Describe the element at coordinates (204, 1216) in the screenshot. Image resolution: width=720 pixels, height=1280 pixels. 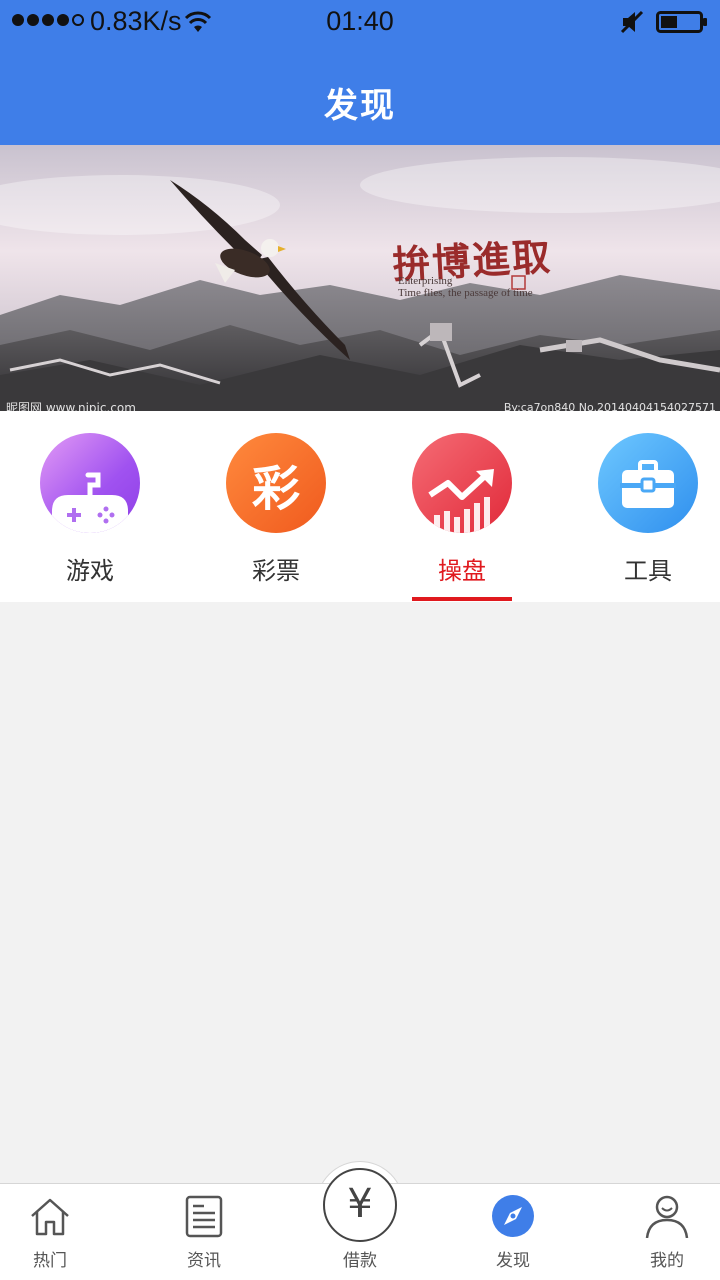
I see `news-icon` at that location.